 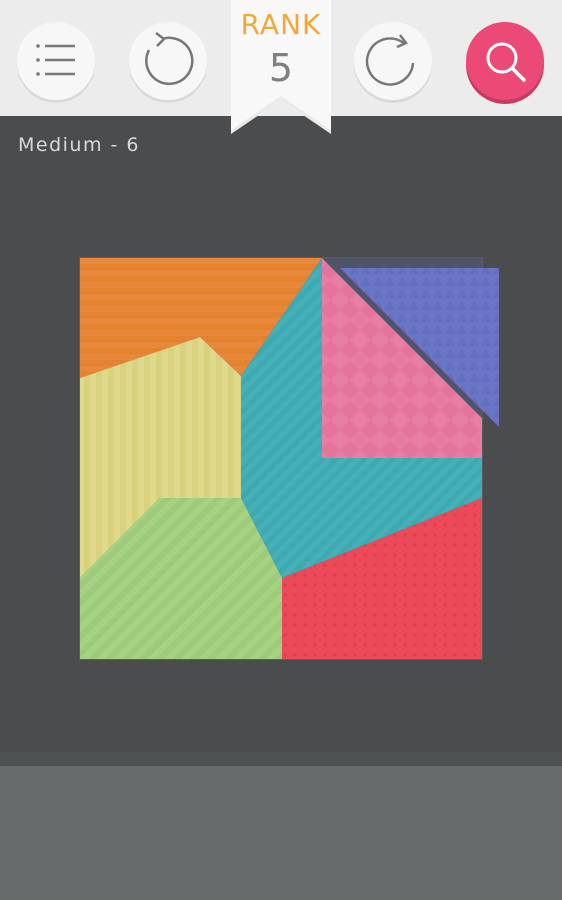 I want to click on piece-tray, so click(x=281, y=833).